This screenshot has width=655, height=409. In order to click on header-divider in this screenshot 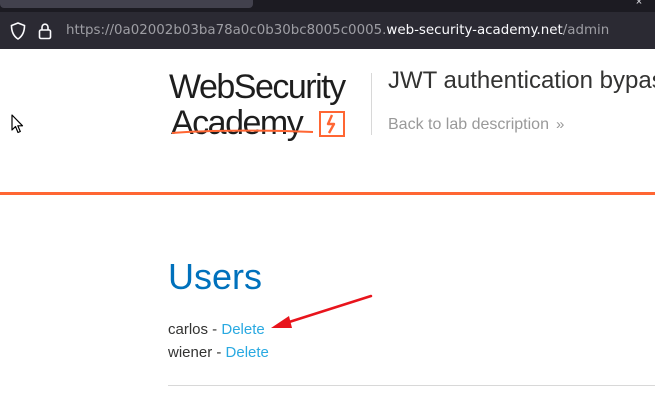, I will do `click(371, 104)`.